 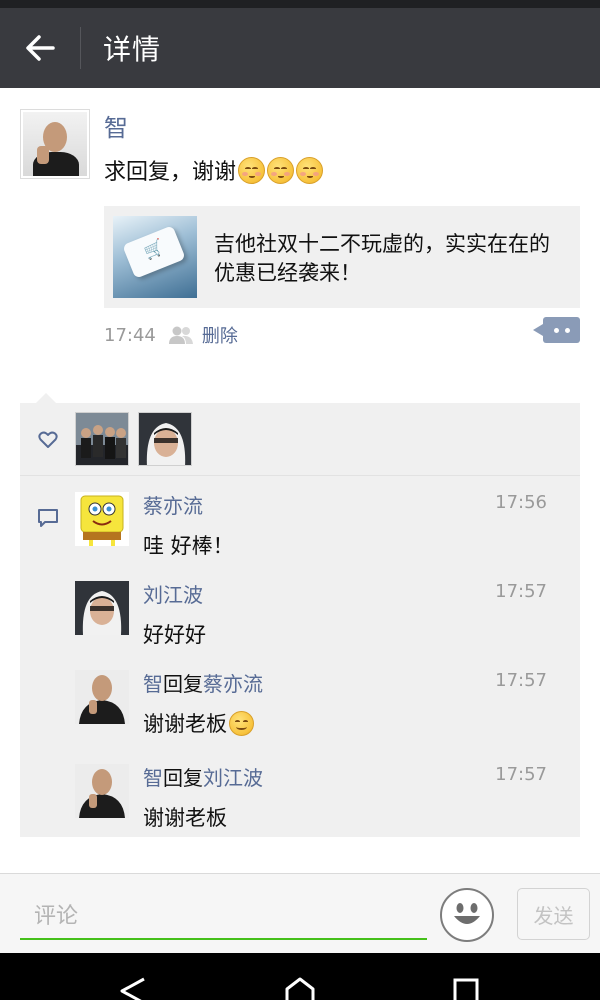 I want to click on page-title: 详情, so click(x=132, y=49).